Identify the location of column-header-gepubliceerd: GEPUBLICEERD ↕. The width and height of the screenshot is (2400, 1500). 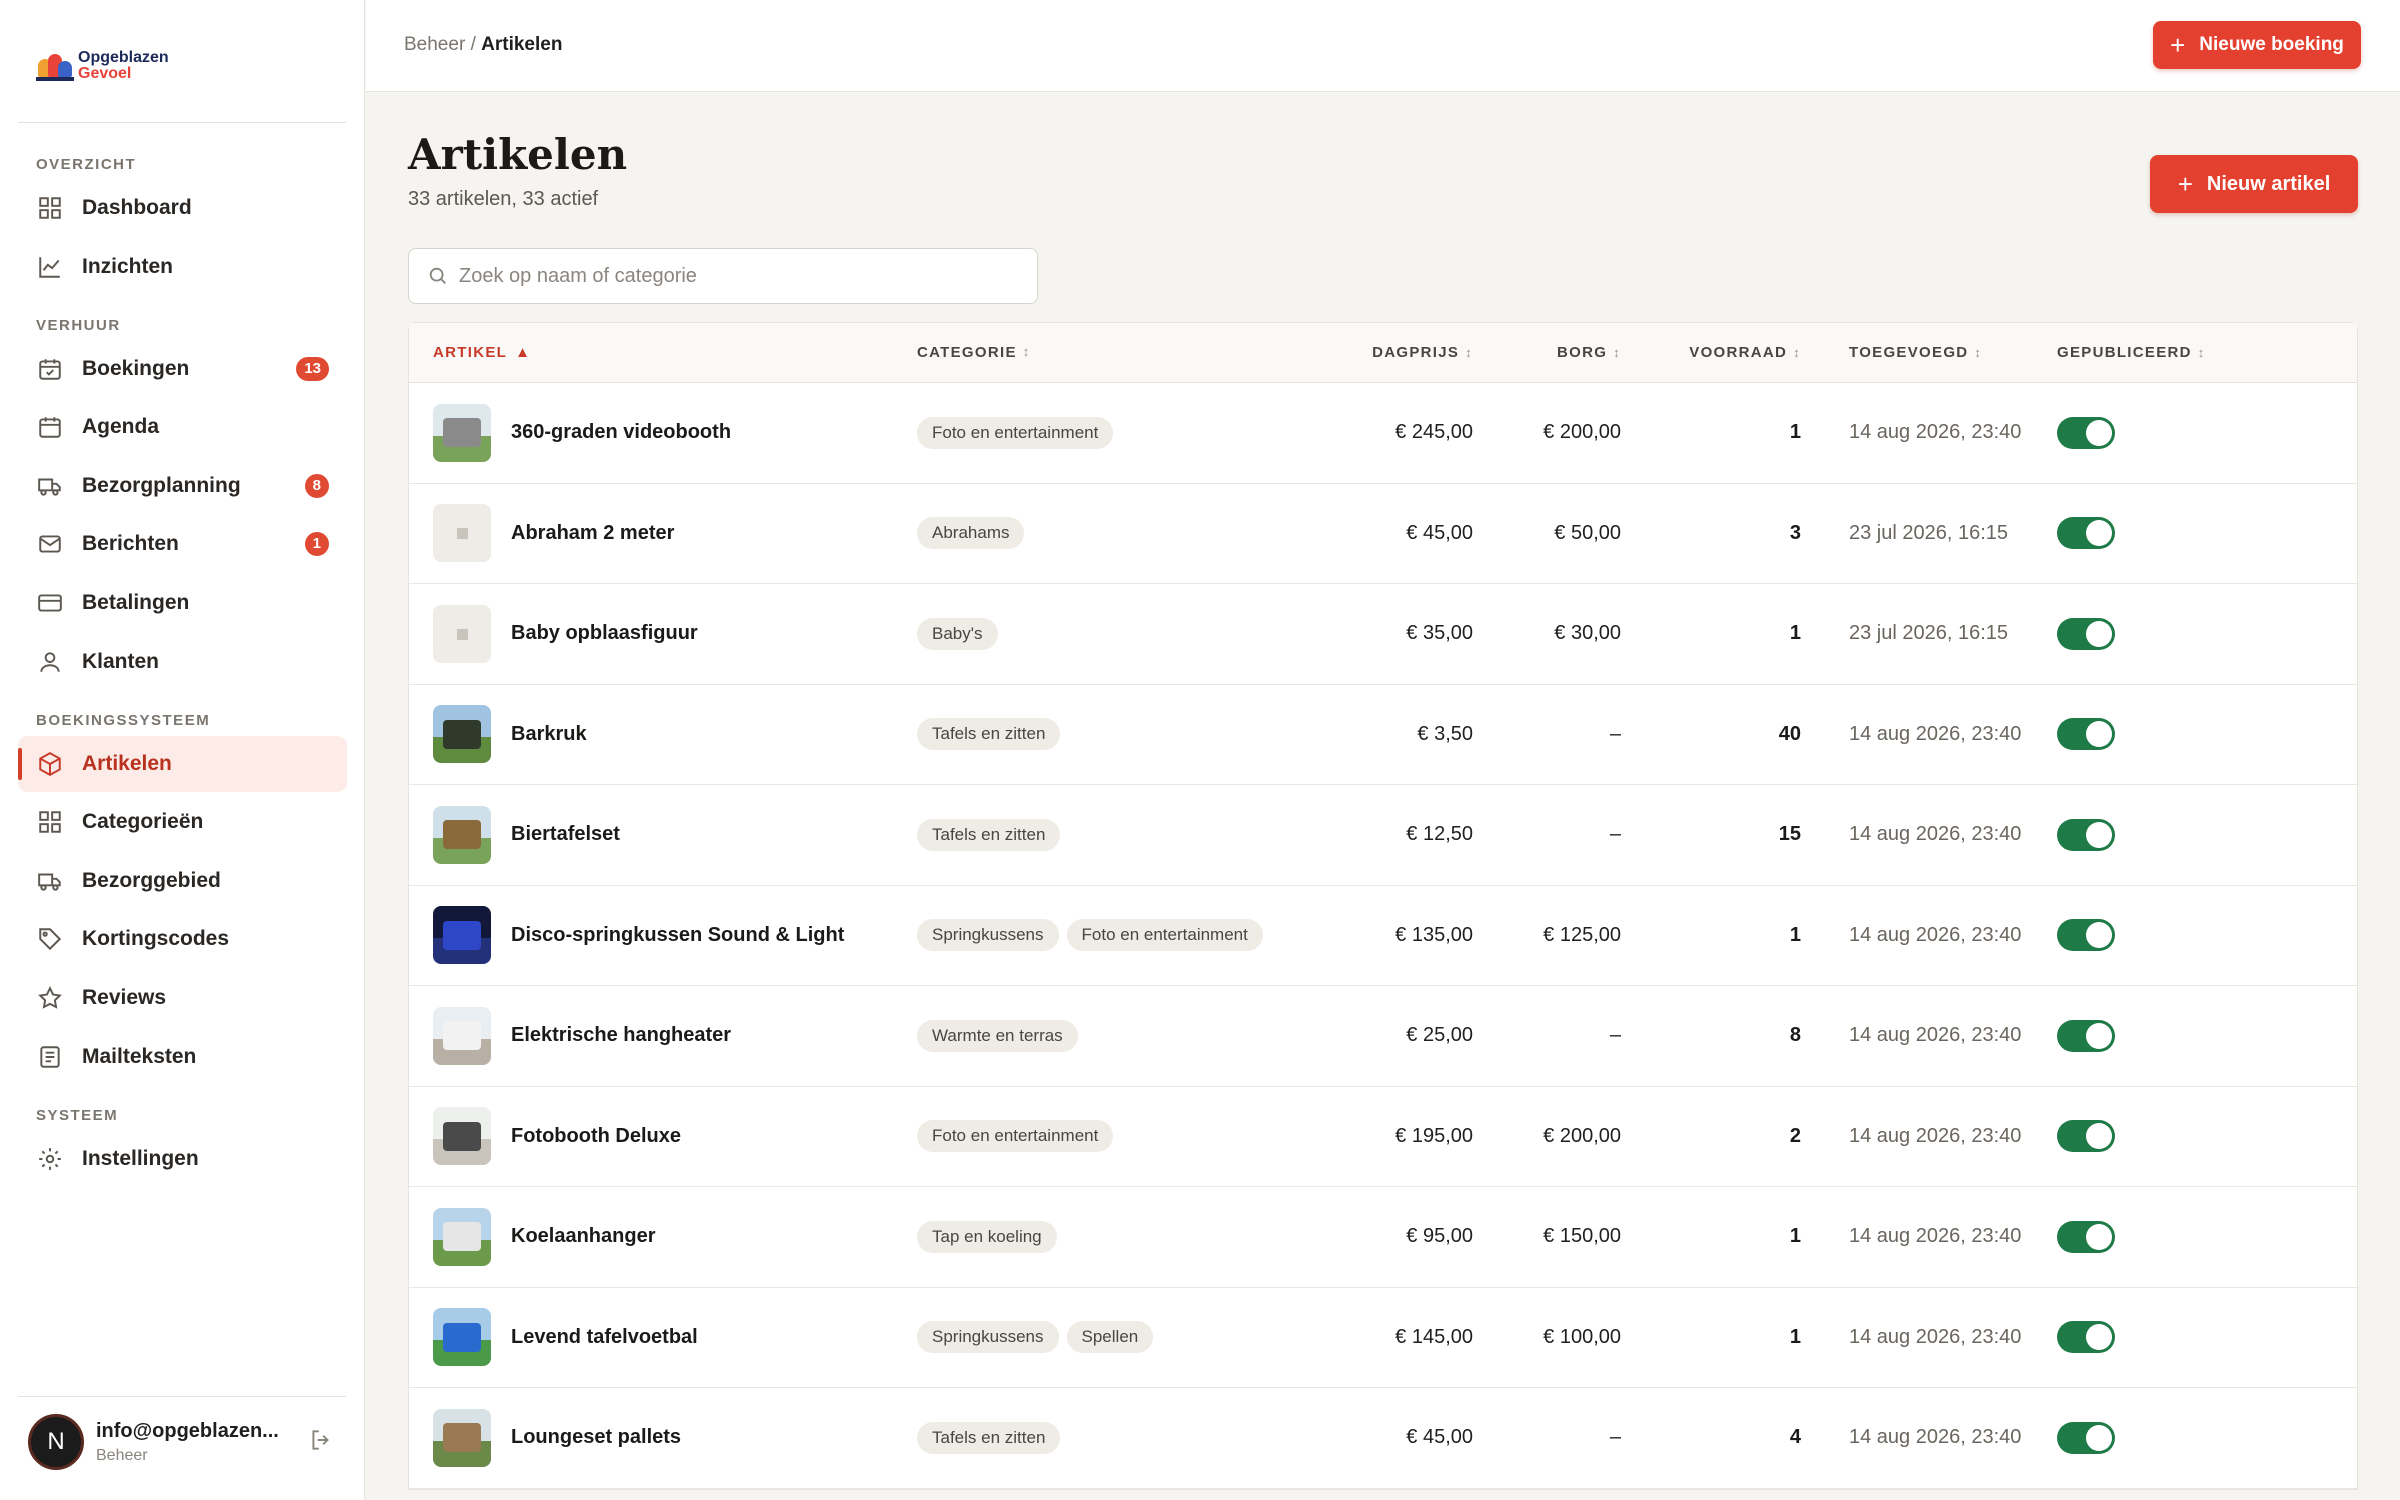
(2157, 352).